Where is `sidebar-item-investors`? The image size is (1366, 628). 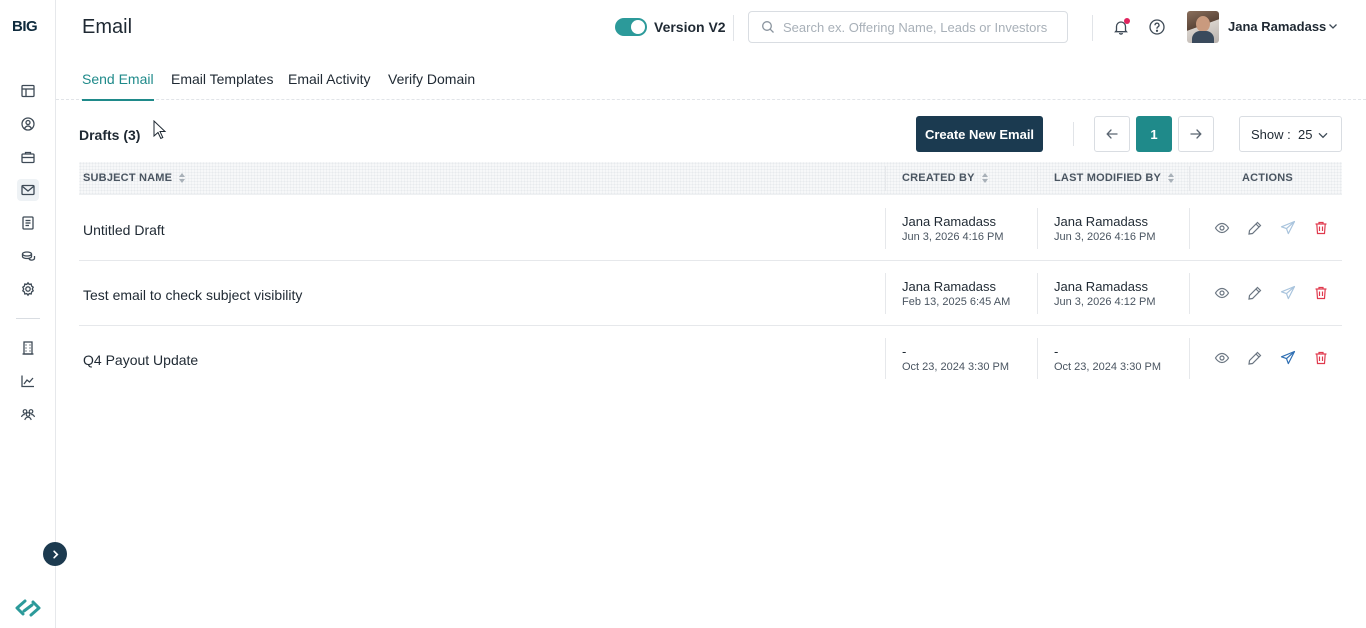
sidebar-item-investors is located at coordinates (28, 414).